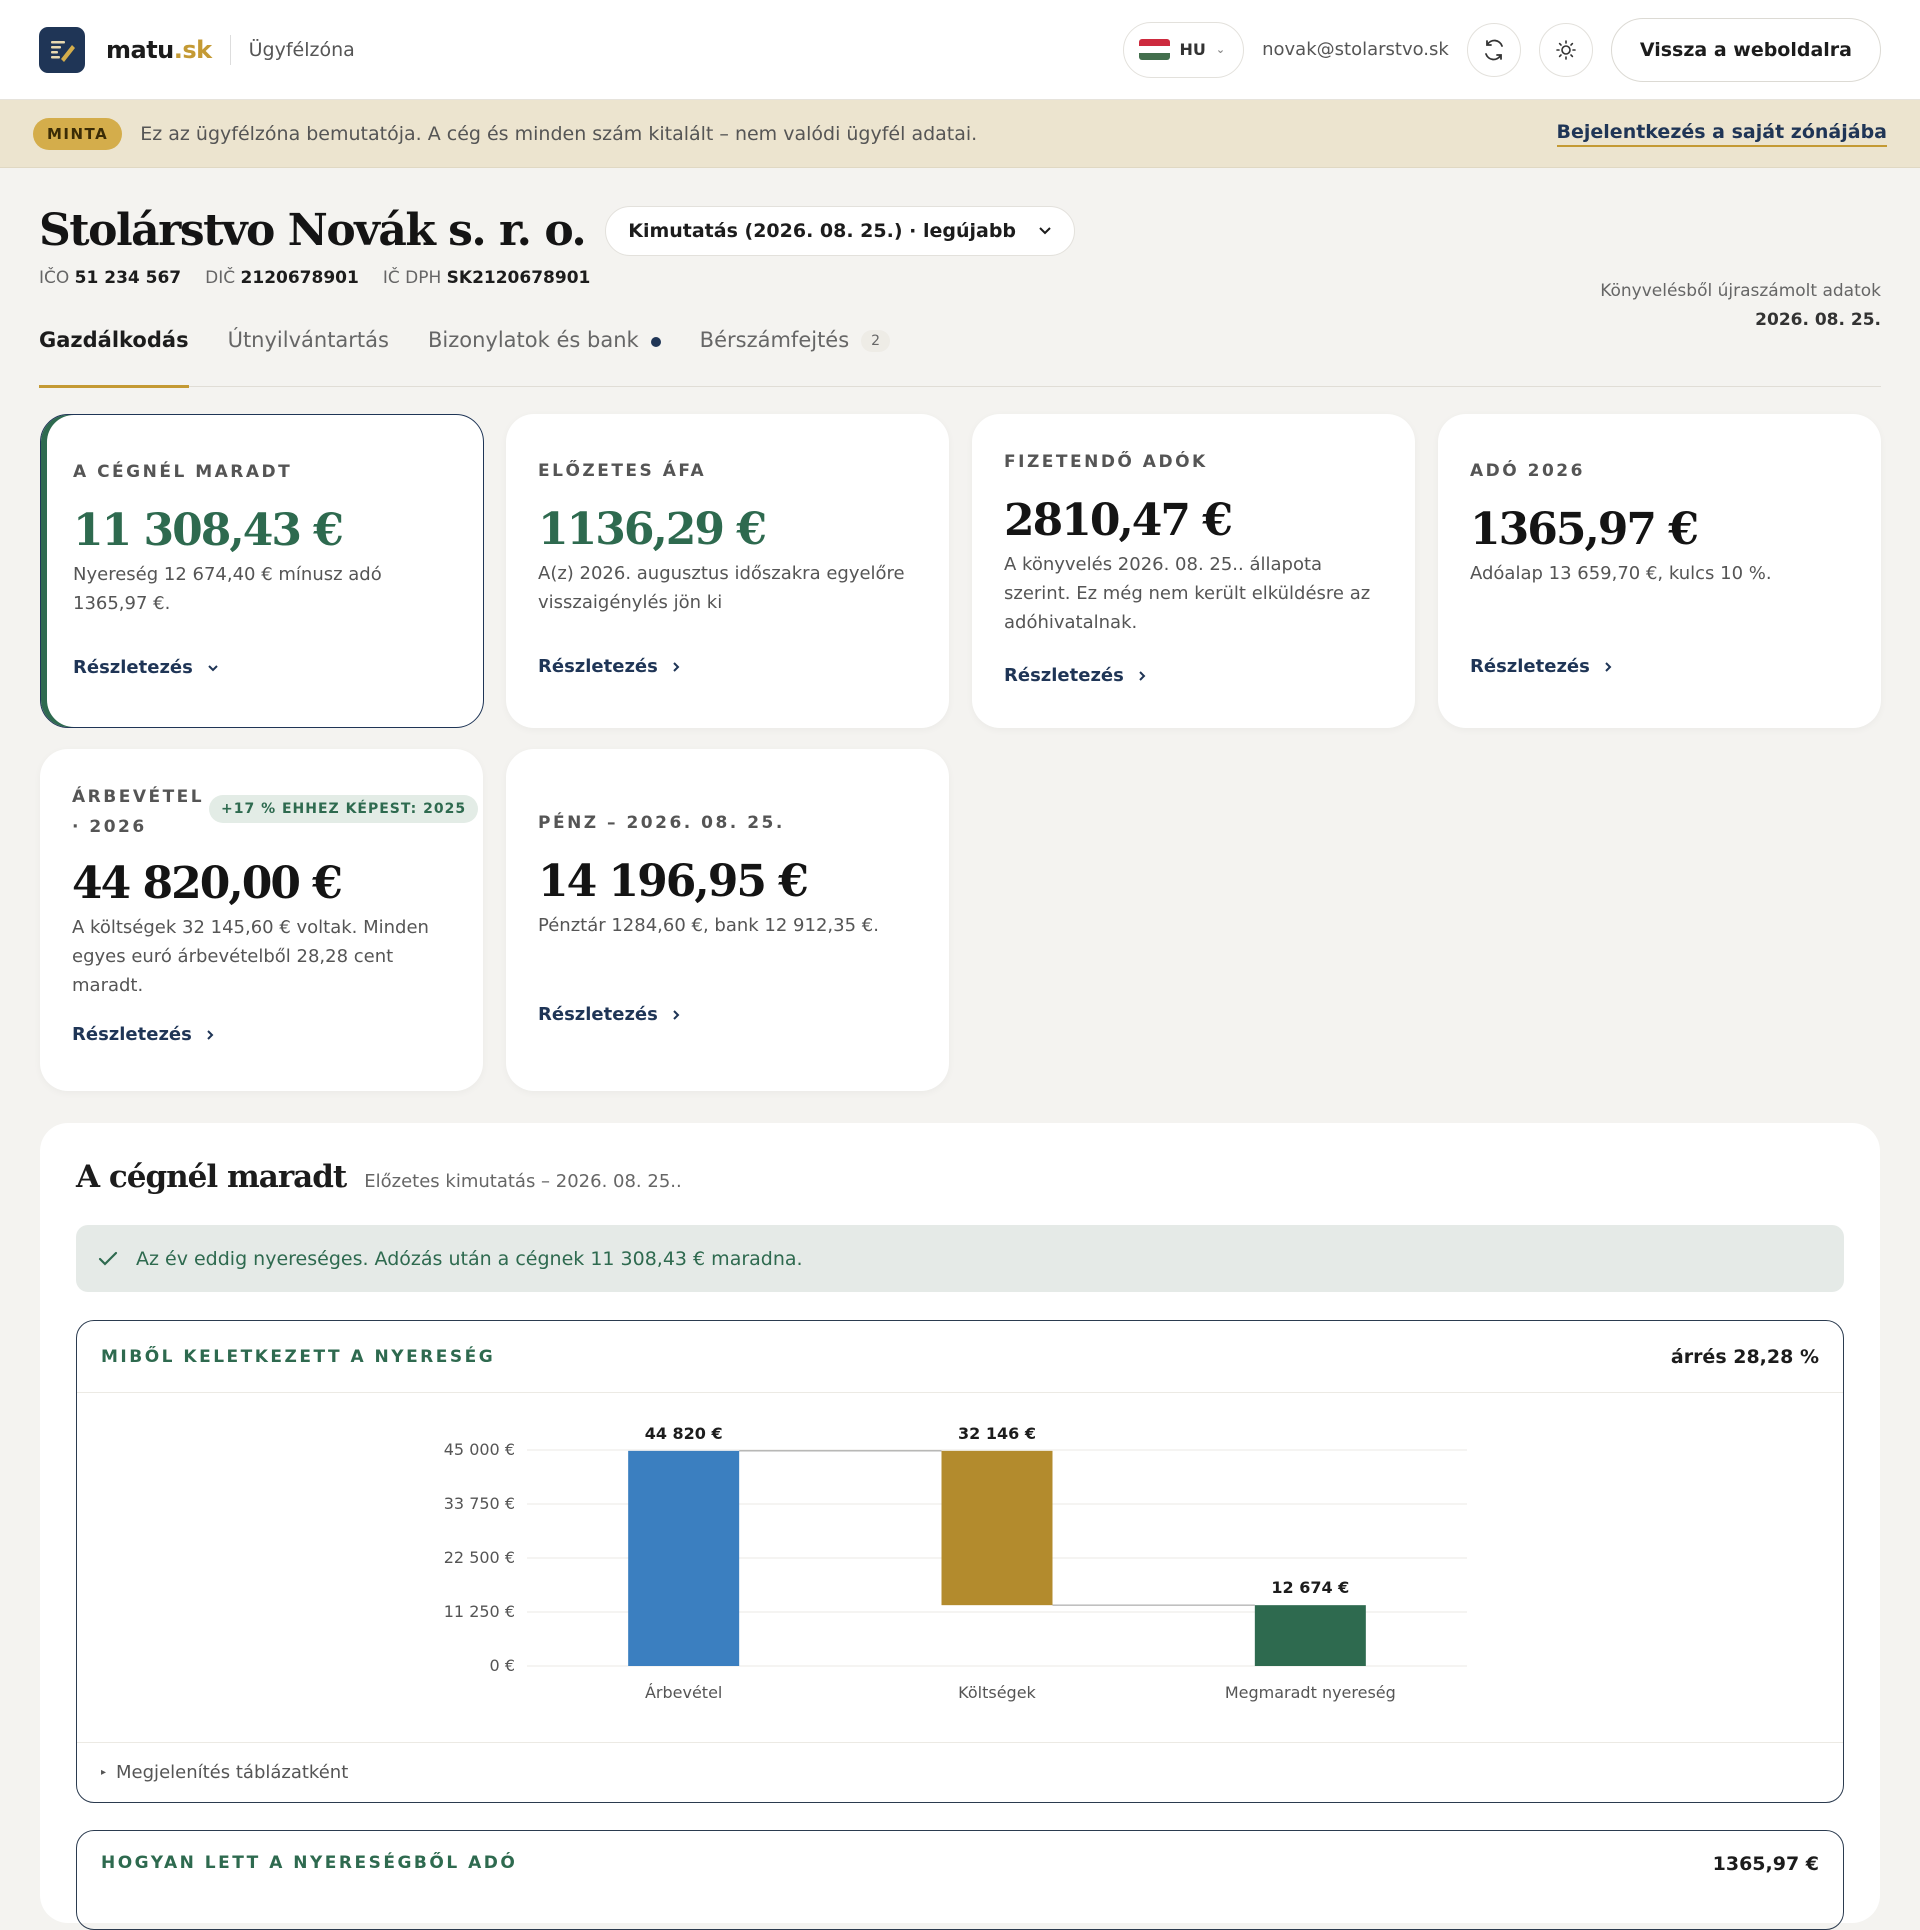 The image size is (1920, 1930). Describe the element at coordinates (232, 1772) in the screenshot. I see `table-view-label: Megjelenítés táblázatként` at that location.